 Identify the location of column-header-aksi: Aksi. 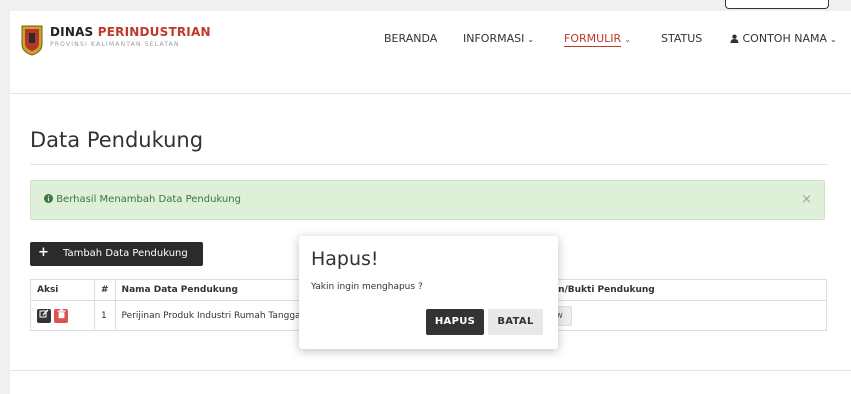
(62, 290).